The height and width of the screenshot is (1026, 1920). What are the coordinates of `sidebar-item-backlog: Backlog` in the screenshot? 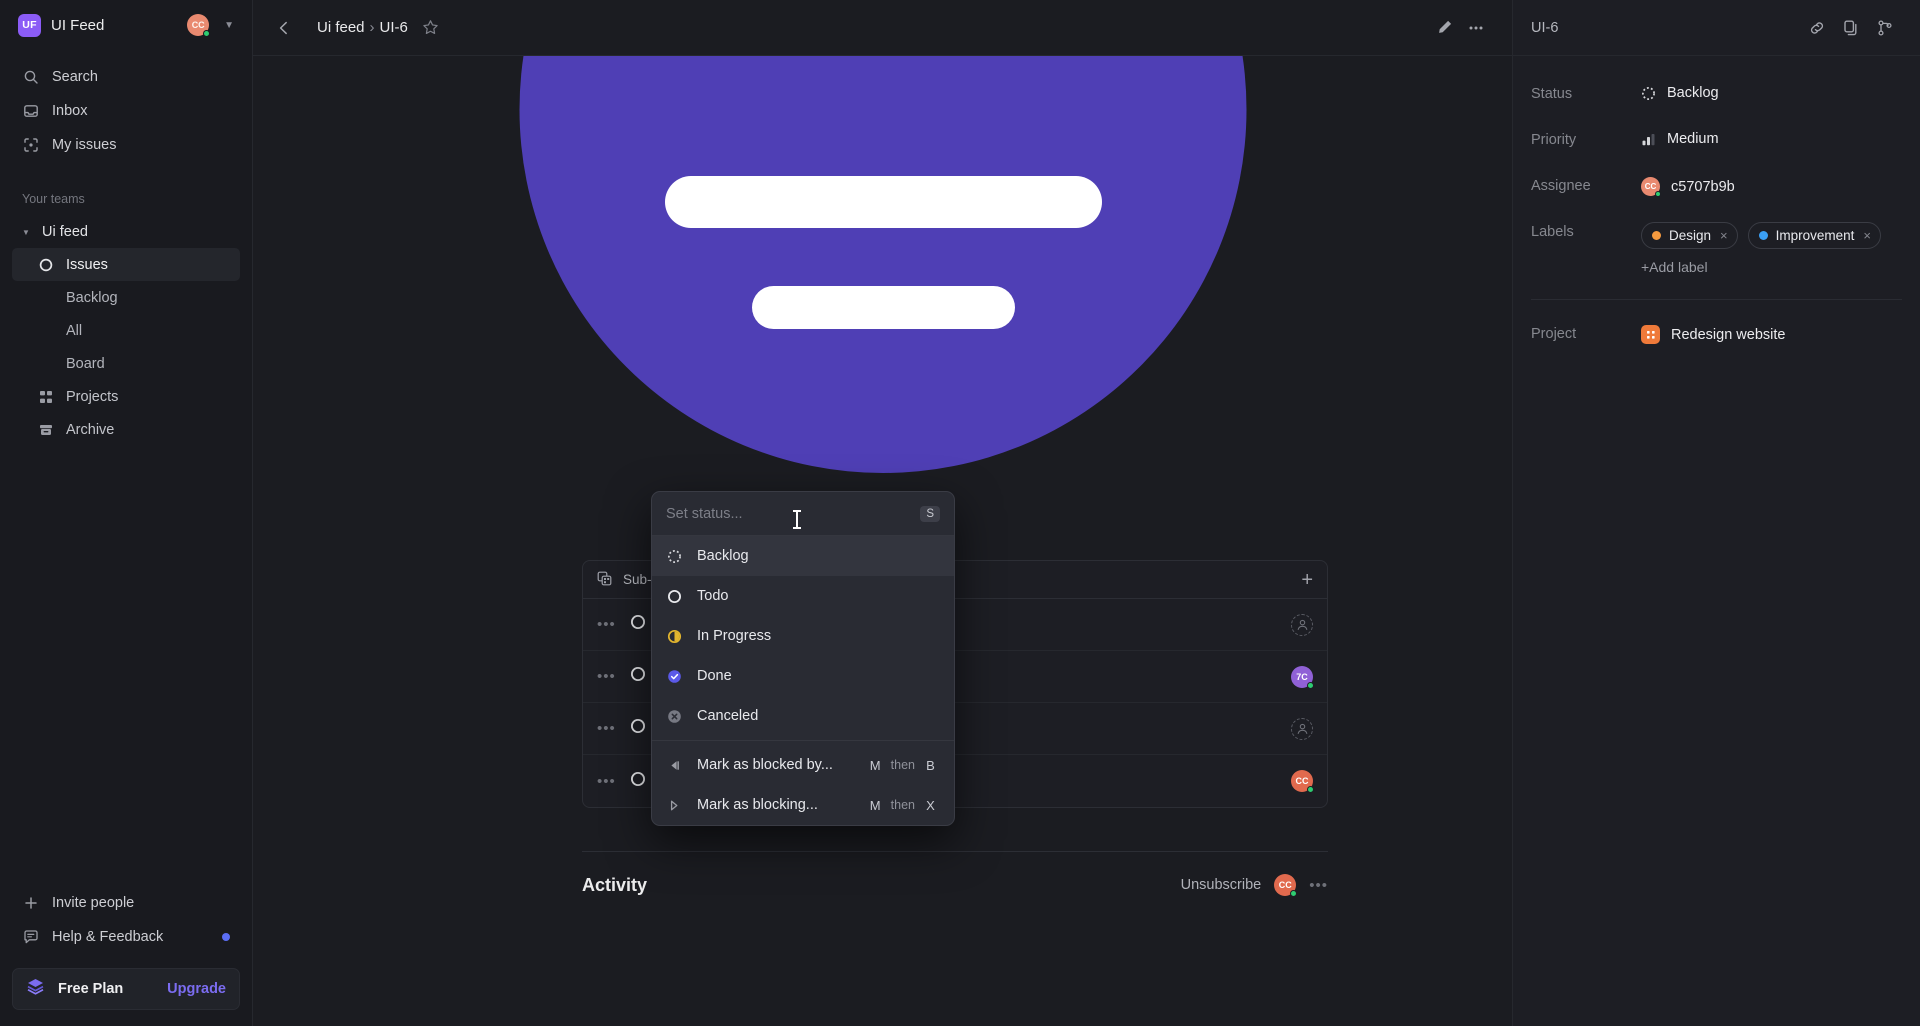 It's located at (126, 297).